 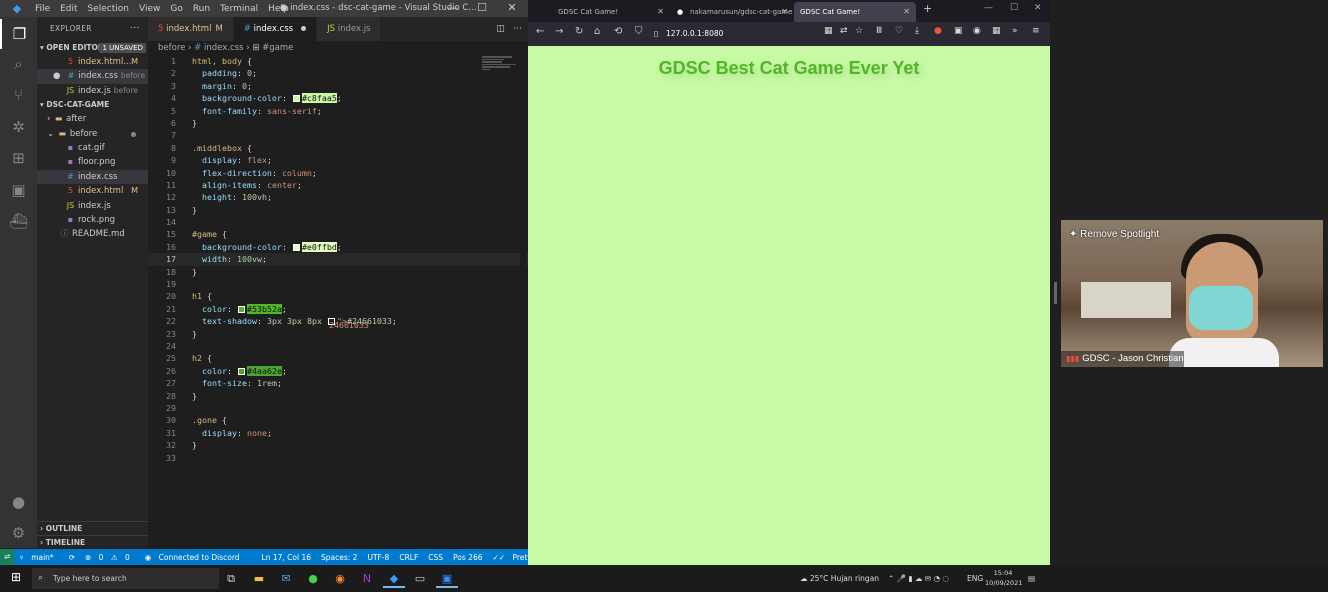 I want to click on cursor-position: Ln 17, Col 16, so click(x=286, y=557).